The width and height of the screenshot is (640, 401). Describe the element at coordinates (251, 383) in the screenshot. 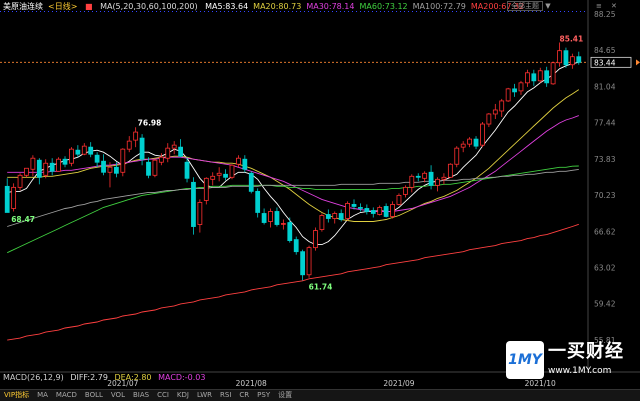

I see `date-tick-label: 2021/08` at that location.